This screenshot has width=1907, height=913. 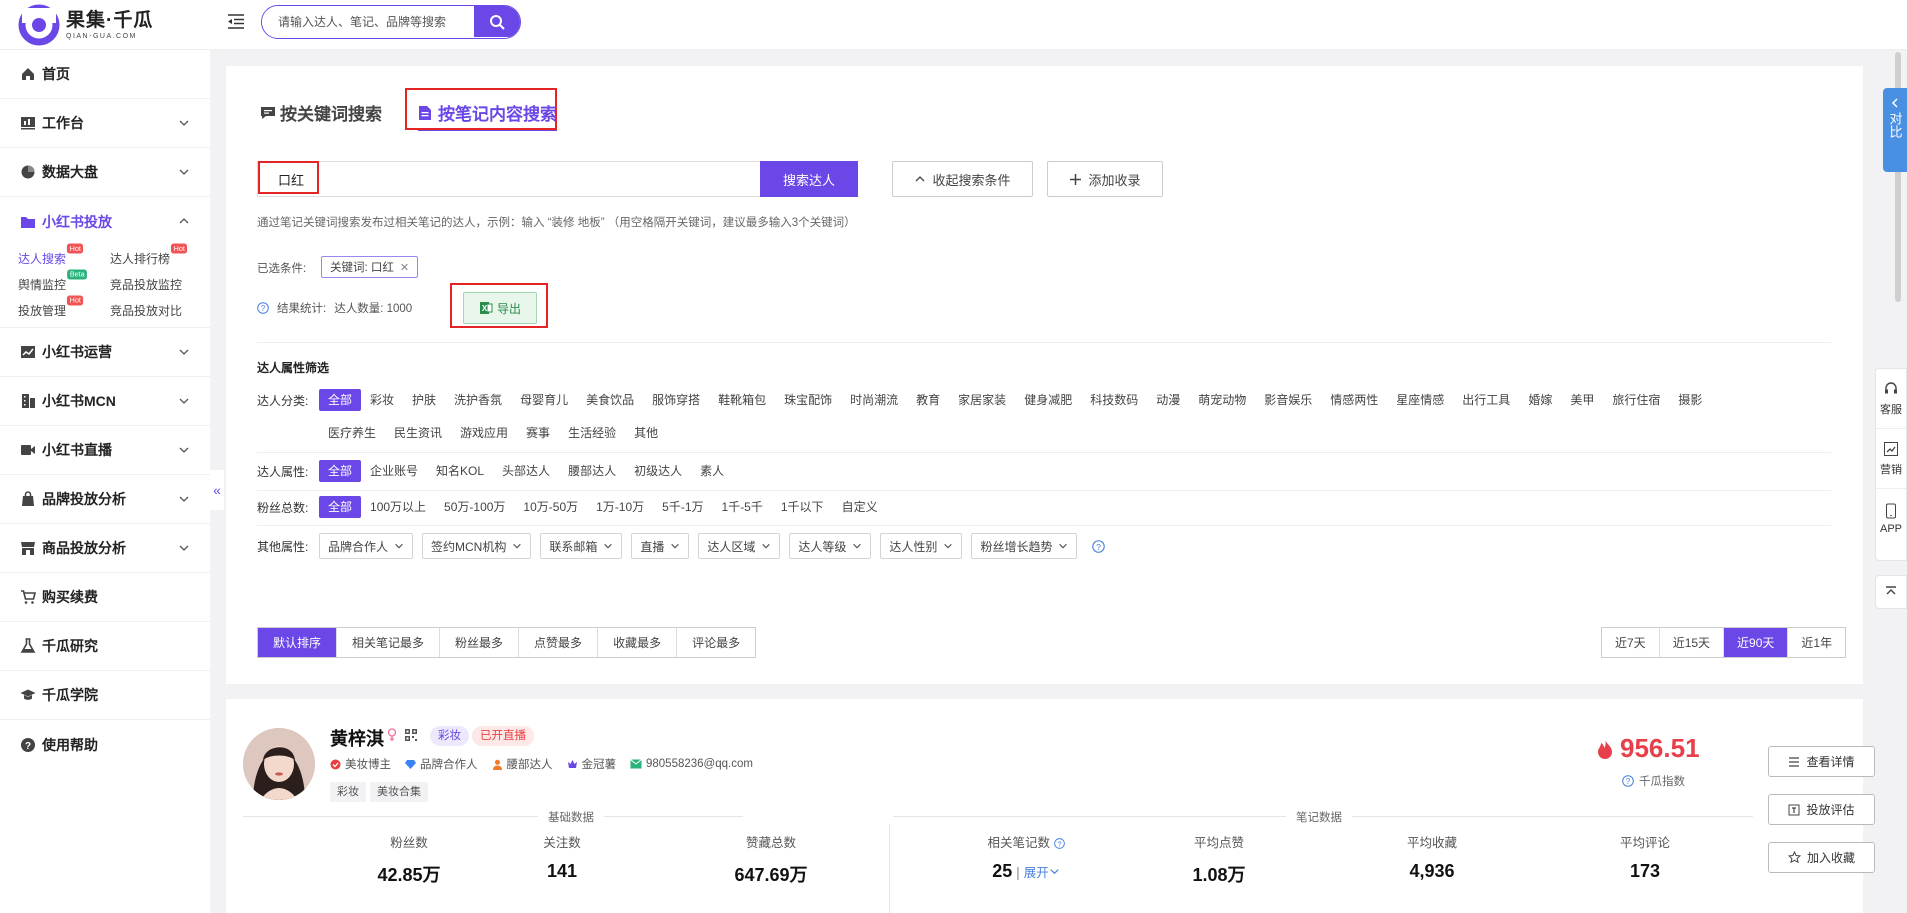 I want to click on category-option: 萌宠动物, so click(x=1222, y=400).